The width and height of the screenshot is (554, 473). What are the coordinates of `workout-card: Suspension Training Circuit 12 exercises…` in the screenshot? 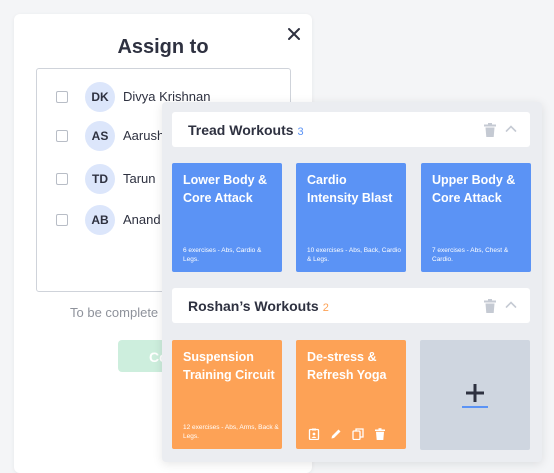 It's located at (227, 394).